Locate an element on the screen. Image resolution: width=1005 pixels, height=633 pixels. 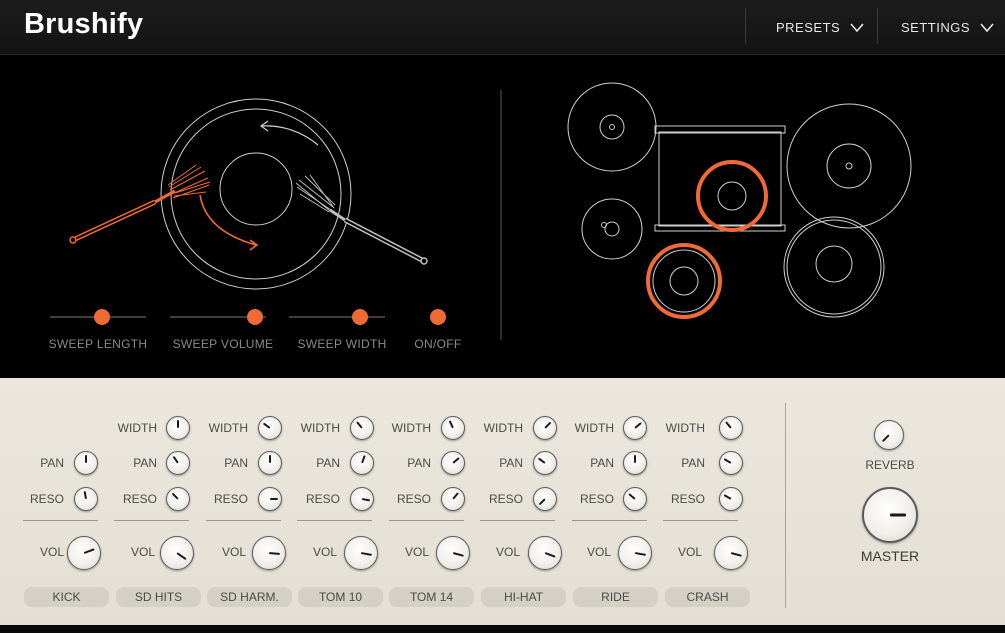
presets-menu: PRESETS is located at coordinates (820, 27).